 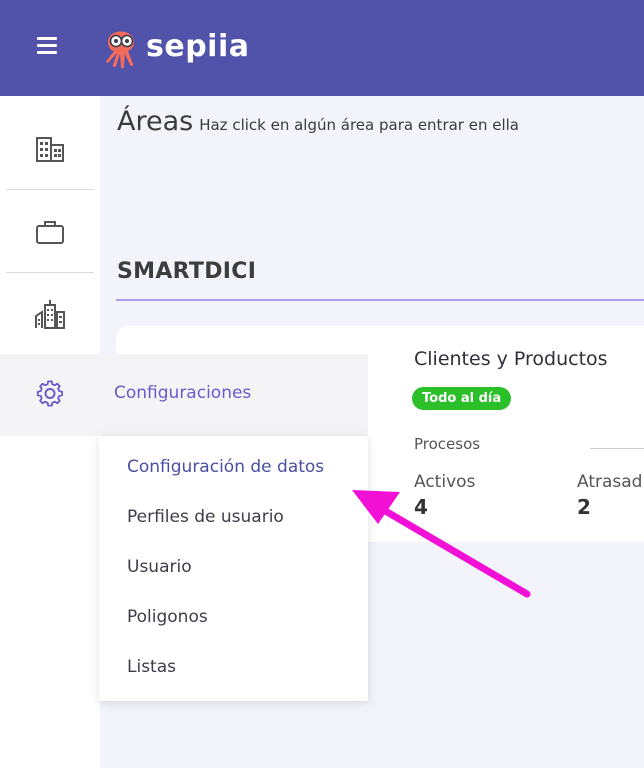 What do you see at coordinates (617, 448) in the screenshot?
I see `procesos-divider` at bounding box center [617, 448].